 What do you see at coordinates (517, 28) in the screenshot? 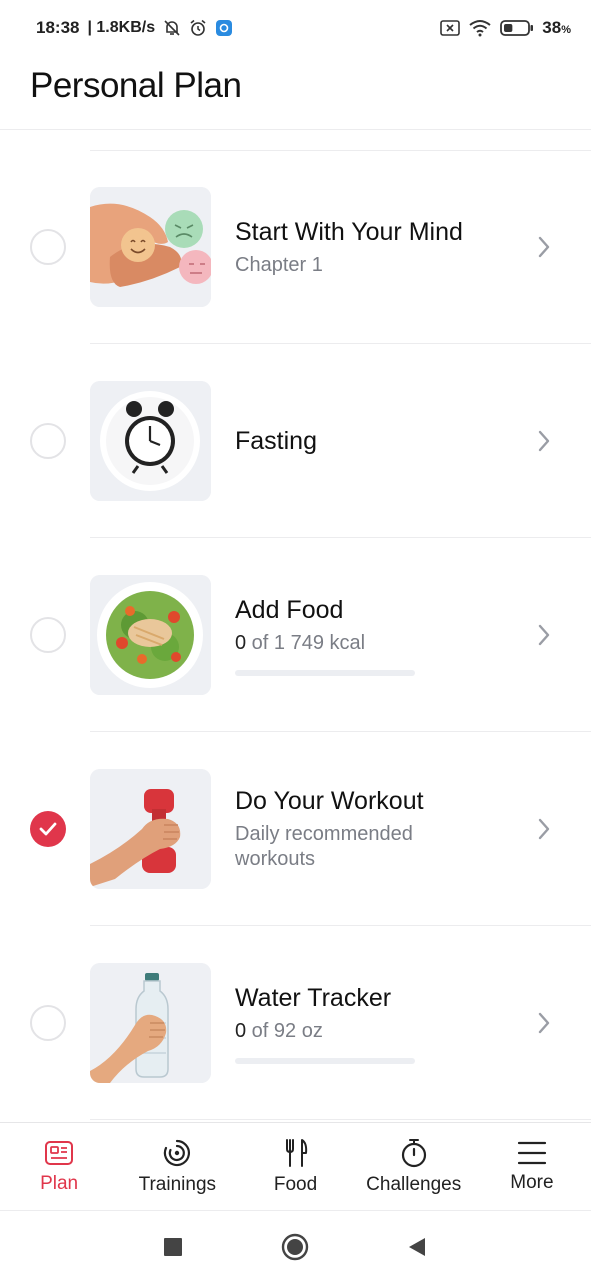
I see `battery-icon` at bounding box center [517, 28].